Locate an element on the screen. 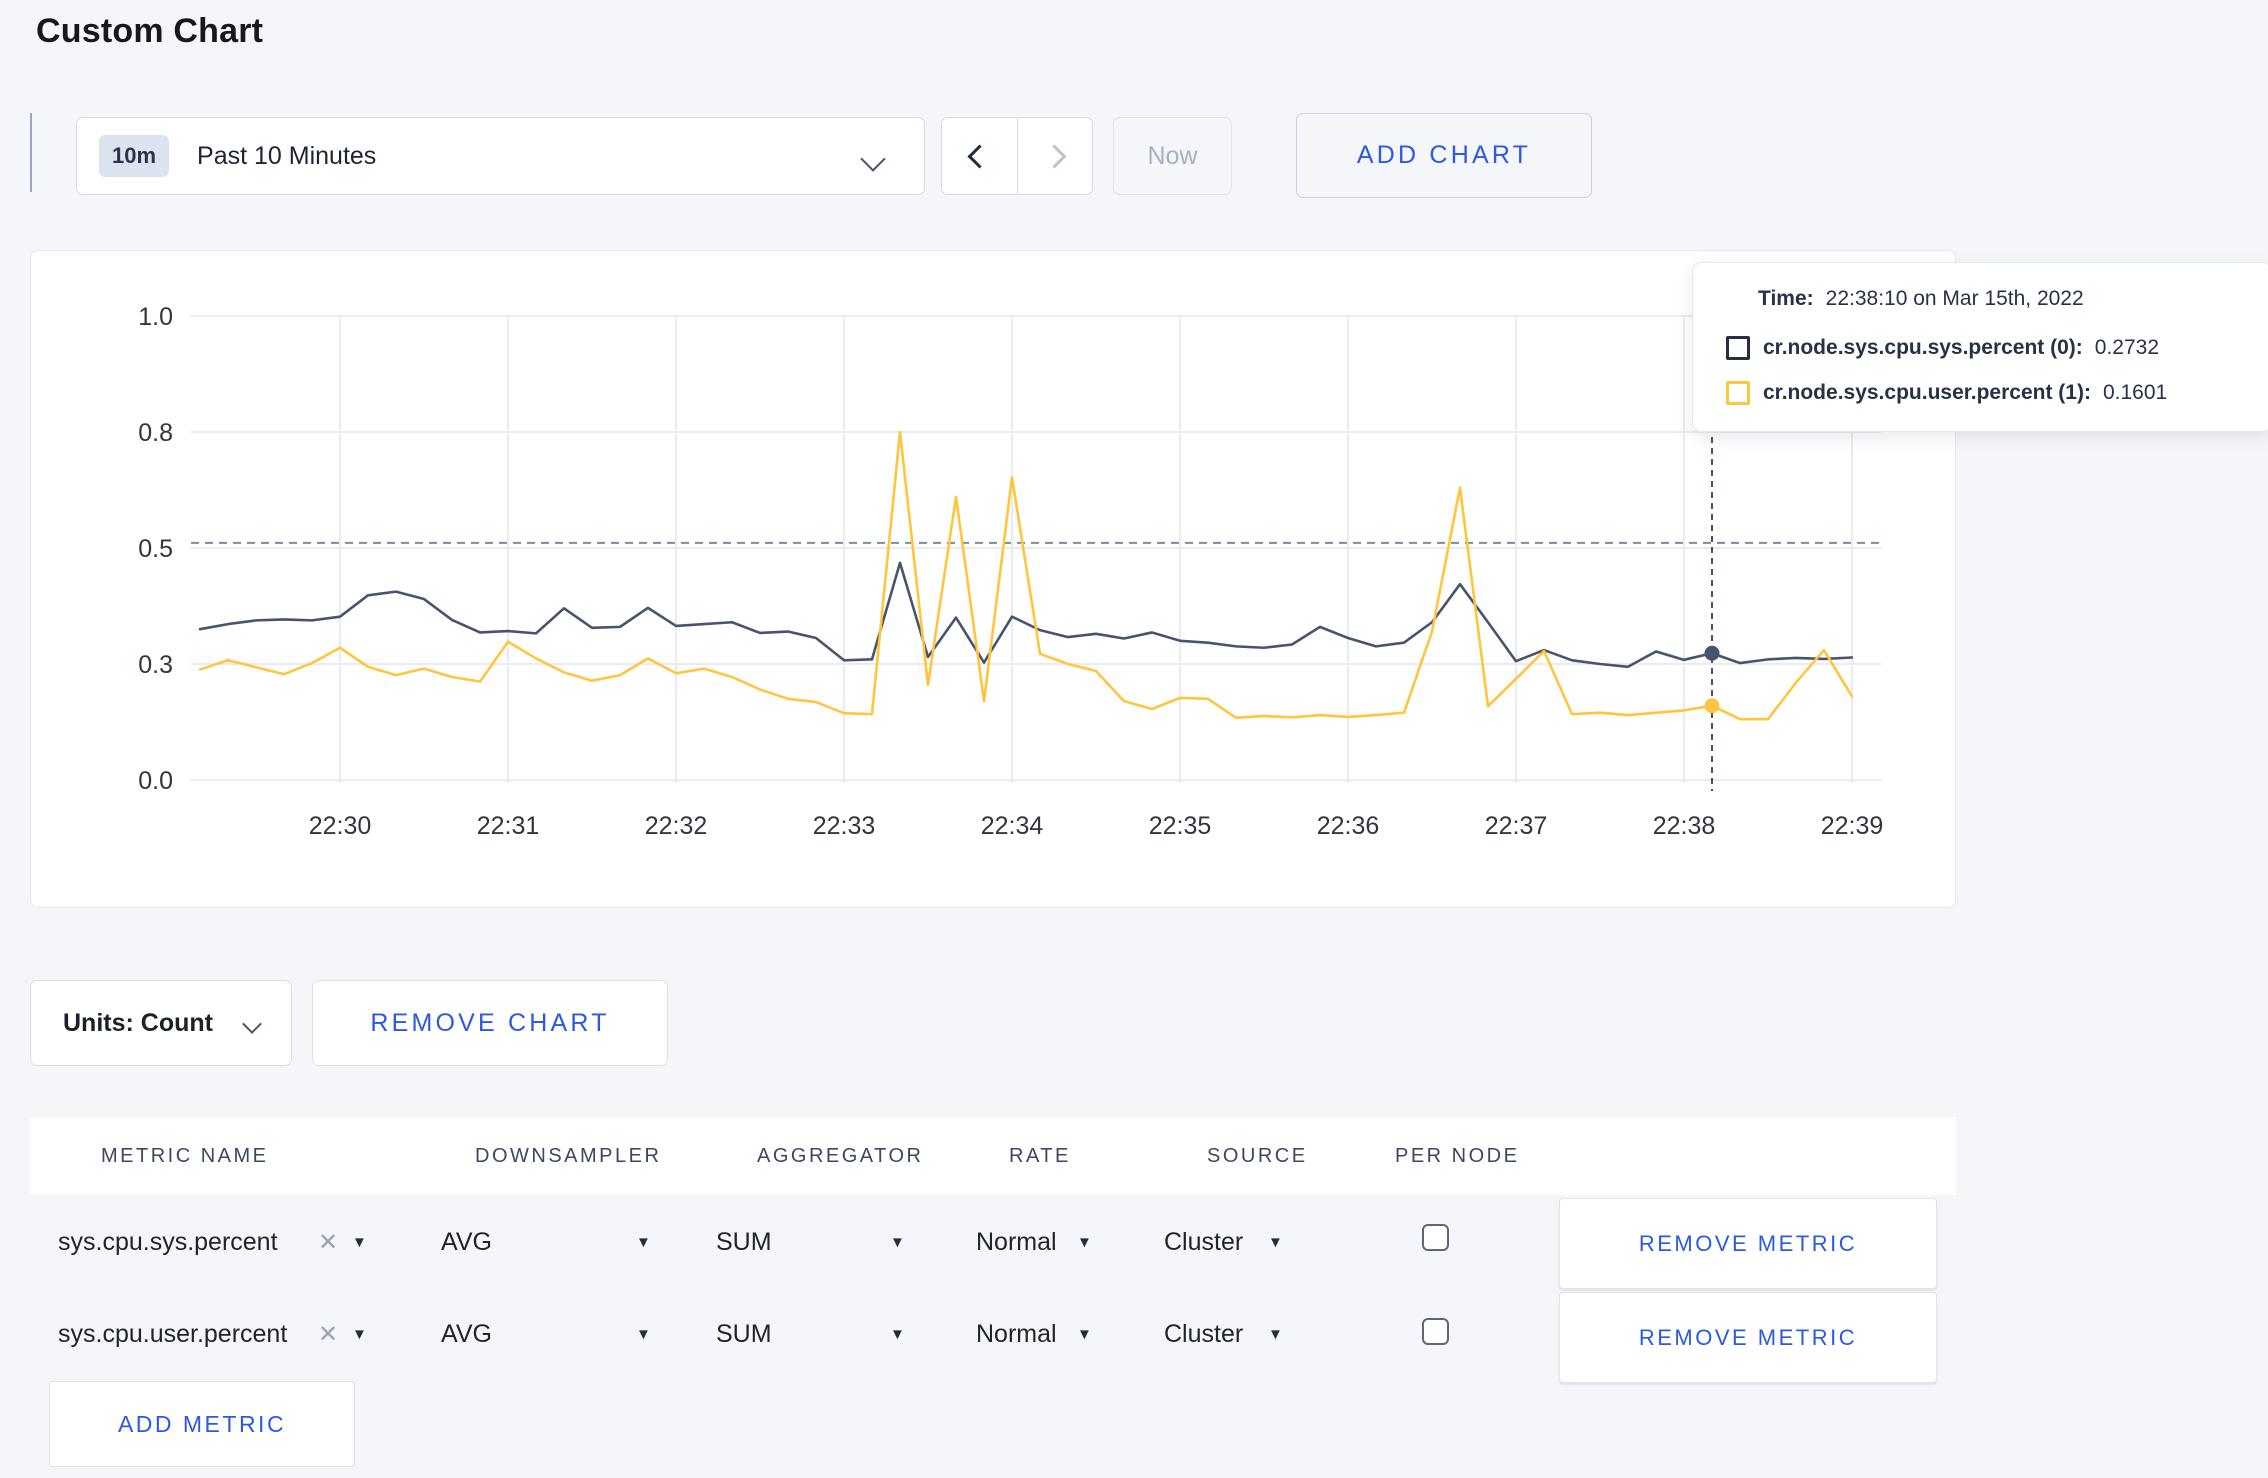 This screenshot has height=1478, width=2268. chevron-left-icon is located at coordinates (979, 156).